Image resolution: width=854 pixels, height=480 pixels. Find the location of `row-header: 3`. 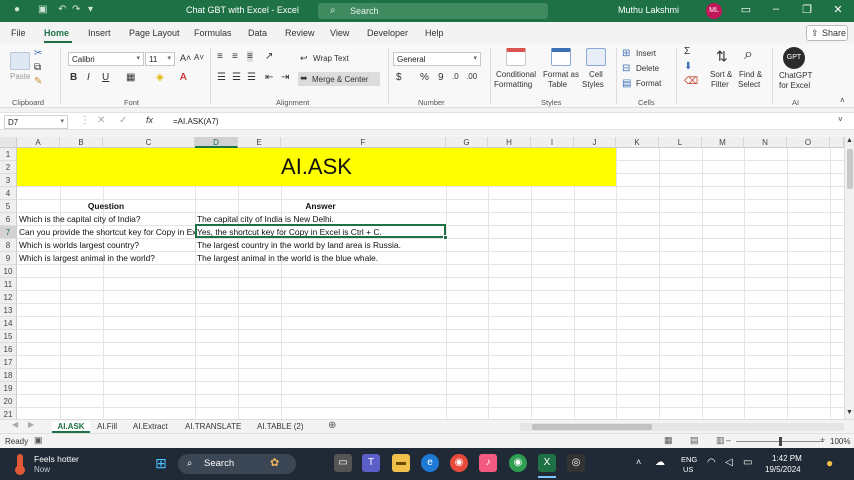

row-header: 3 is located at coordinates (8, 180).